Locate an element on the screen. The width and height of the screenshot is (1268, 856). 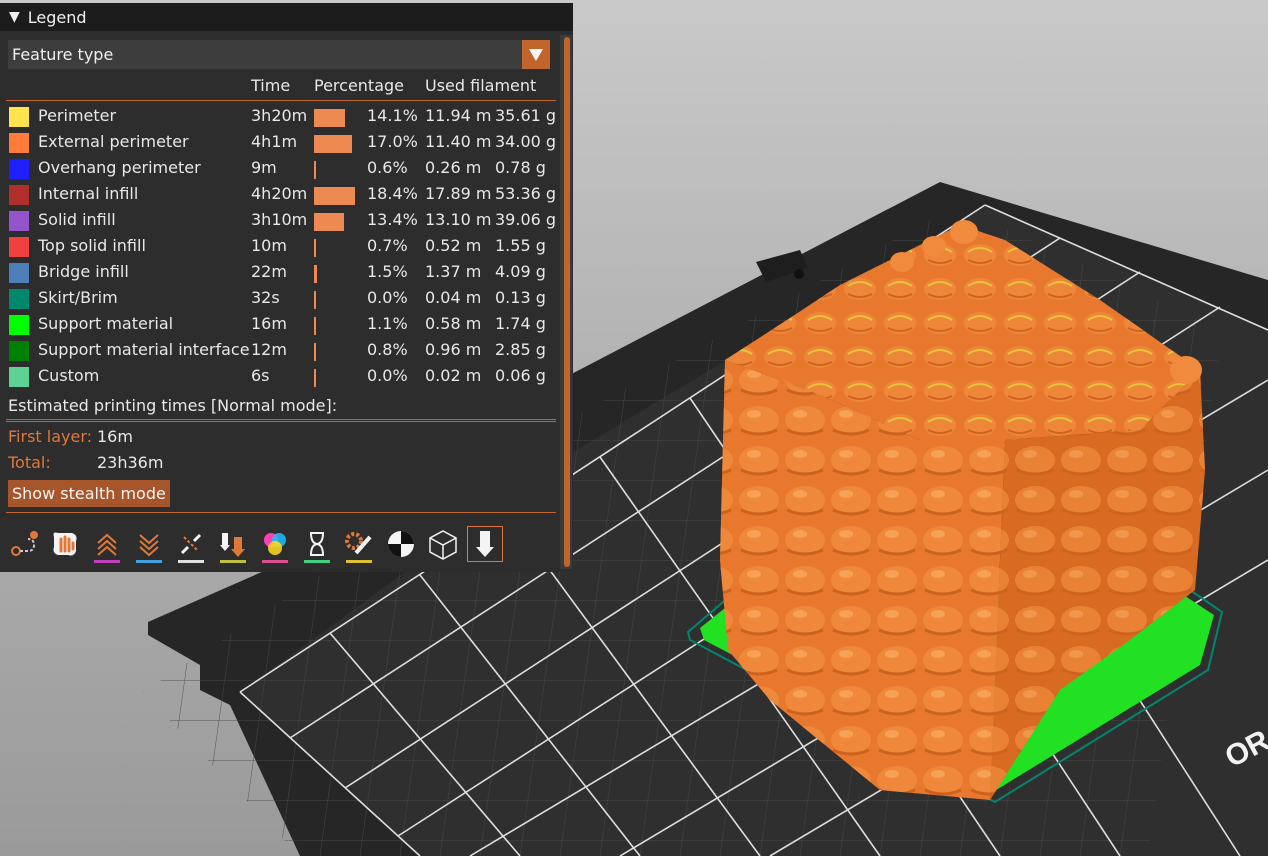
feature-weight: 39.06 g is located at coordinates (526, 219).